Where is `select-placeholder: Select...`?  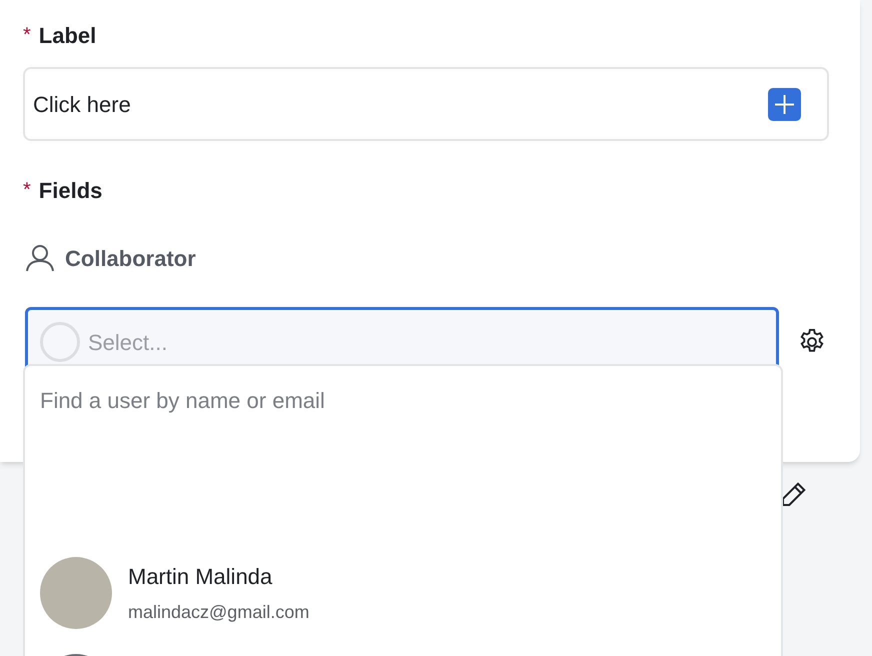 select-placeholder: Select... is located at coordinates (128, 342).